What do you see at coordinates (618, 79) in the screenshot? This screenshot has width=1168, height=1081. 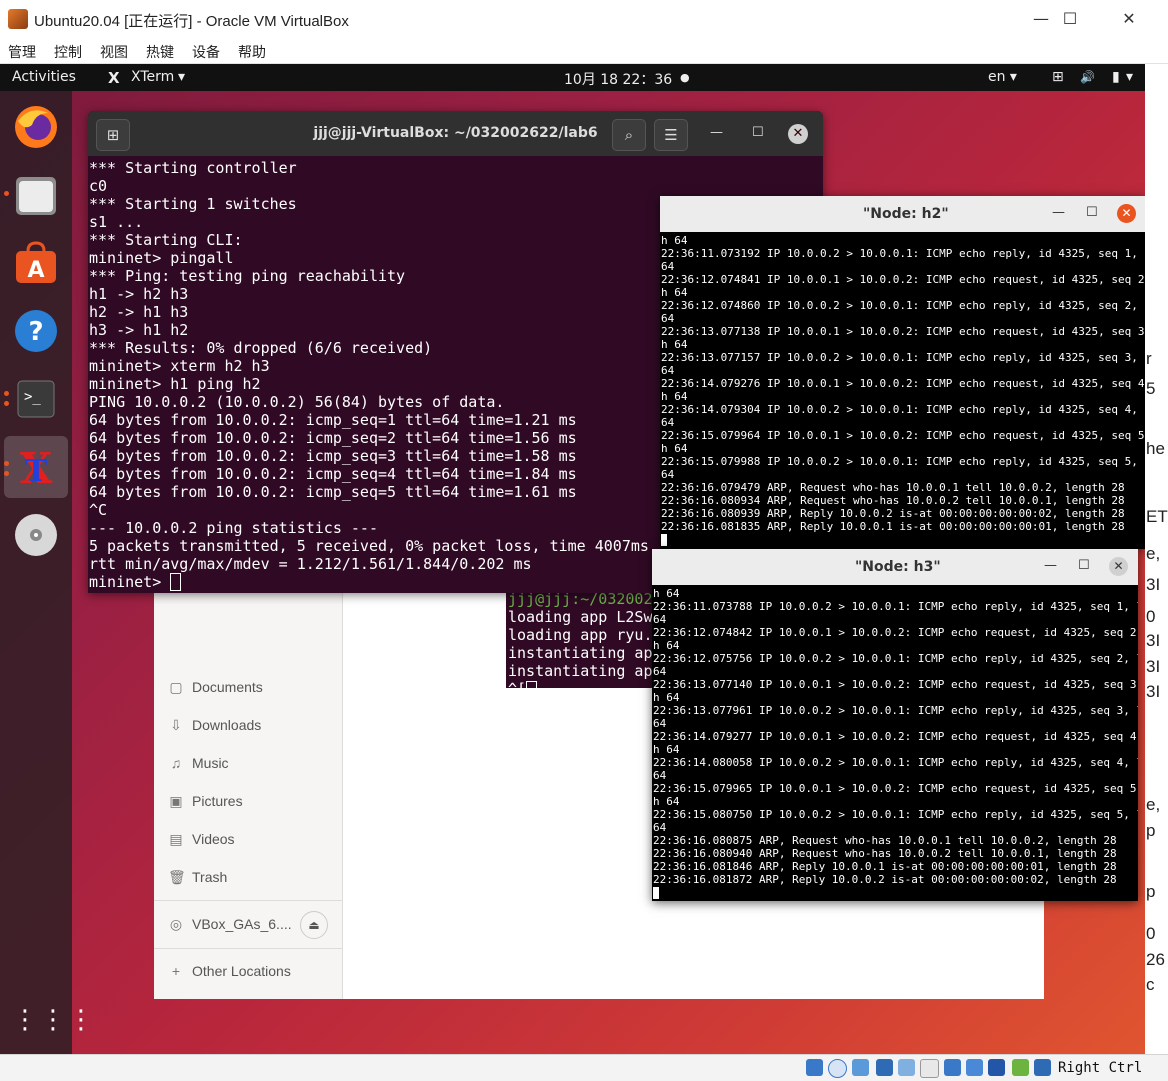 I see `clock: 10月 18 22：36` at bounding box center [618, 79].